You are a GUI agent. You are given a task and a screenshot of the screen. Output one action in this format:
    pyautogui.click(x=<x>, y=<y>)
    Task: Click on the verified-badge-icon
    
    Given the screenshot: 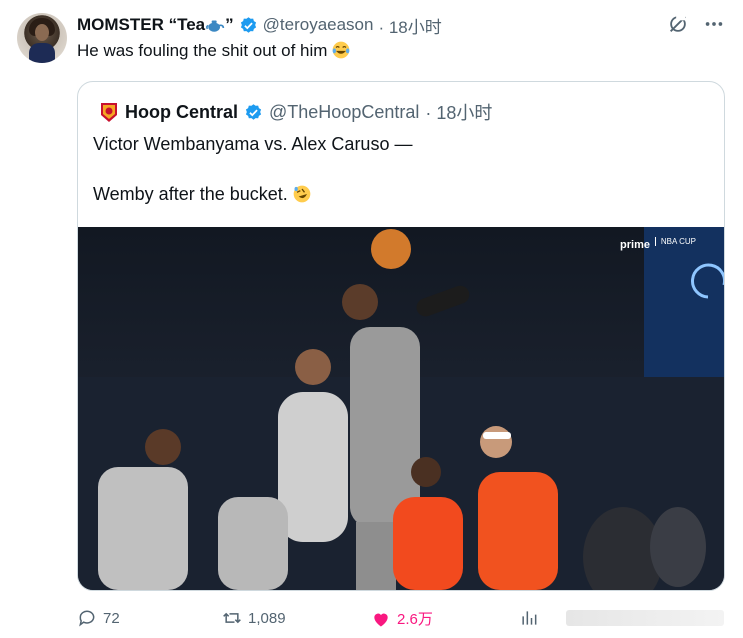 What is the action you would take?
    pyautogui.click(x=248, y=24)
    